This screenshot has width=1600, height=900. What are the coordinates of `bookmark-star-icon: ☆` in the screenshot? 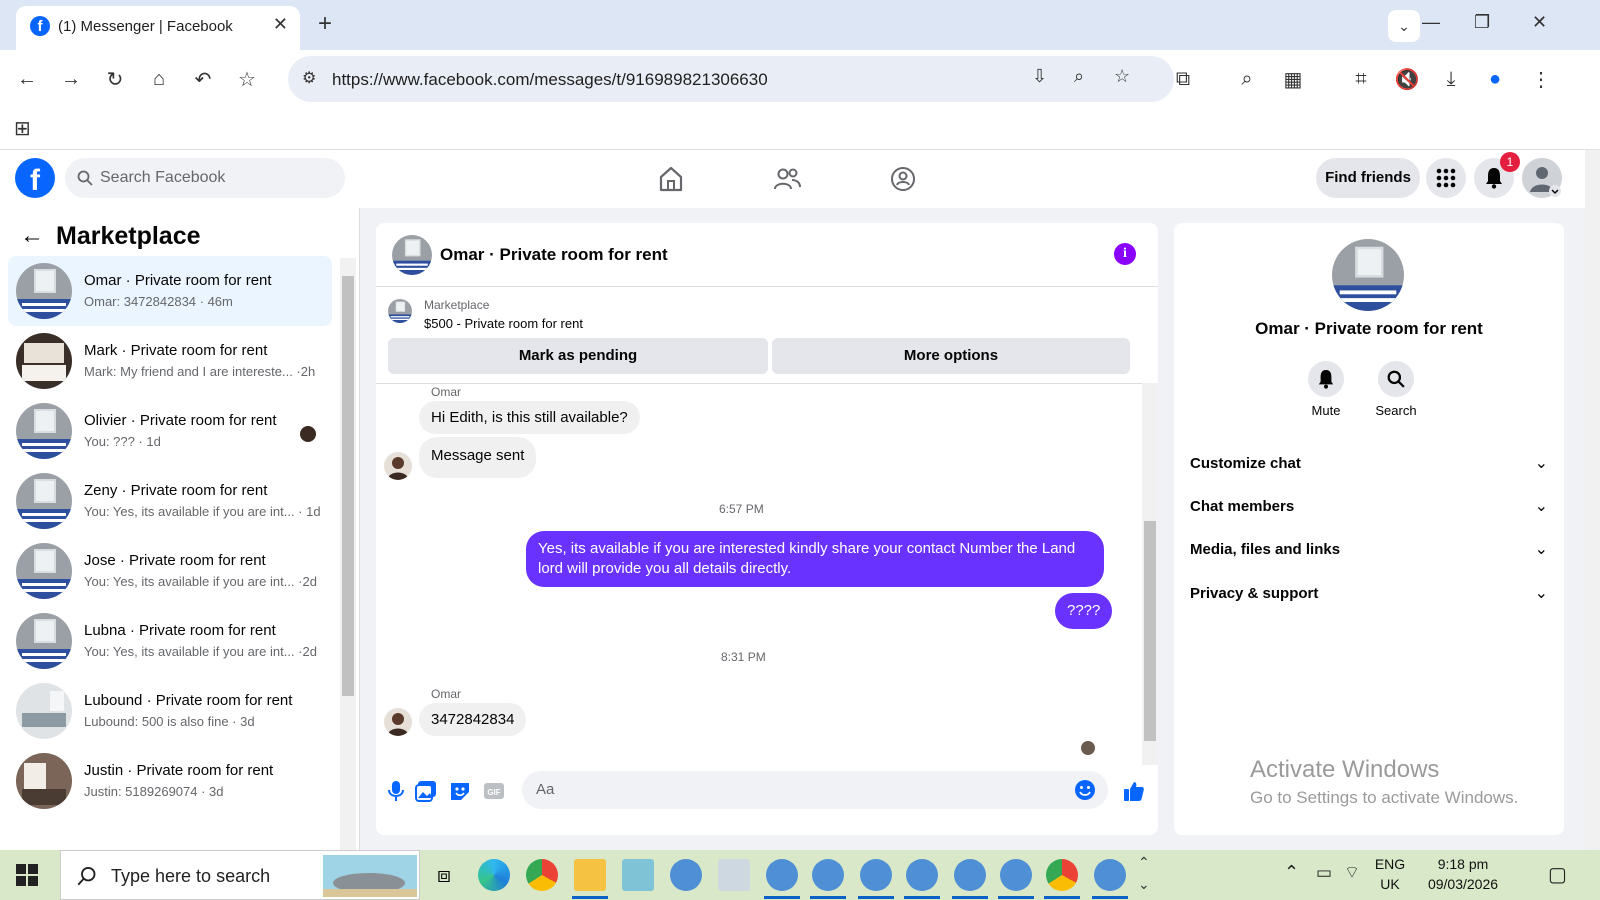 It's located at (247, 79).